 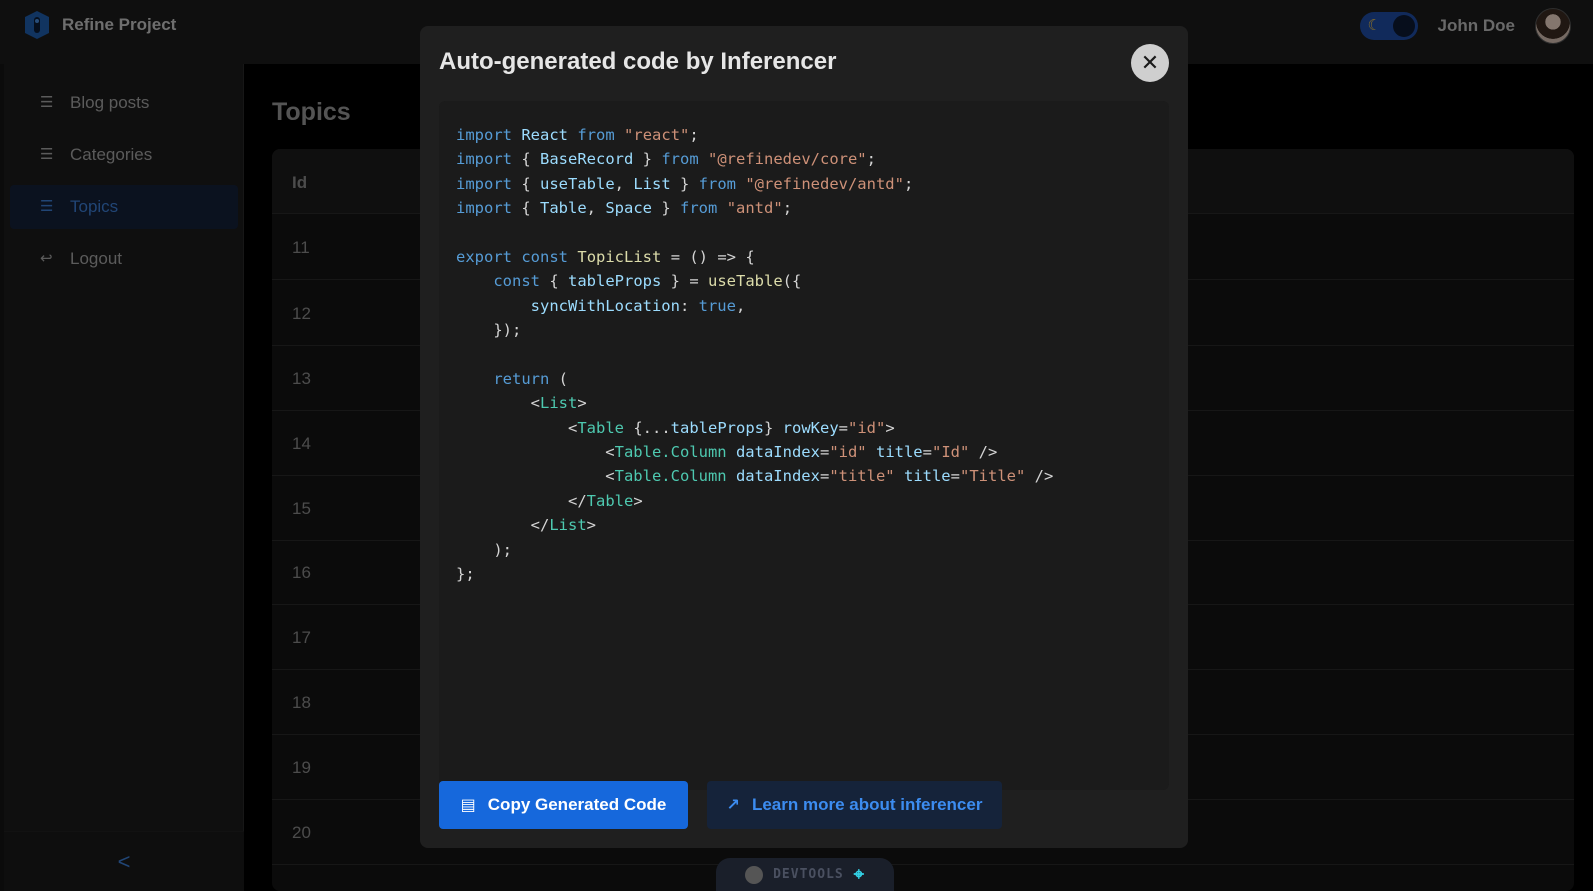 What do you see at coordinates (577, 804) in the screenshot?
I see `copy-button-label: Copy Generated Code` at bounding box center [577, 804].